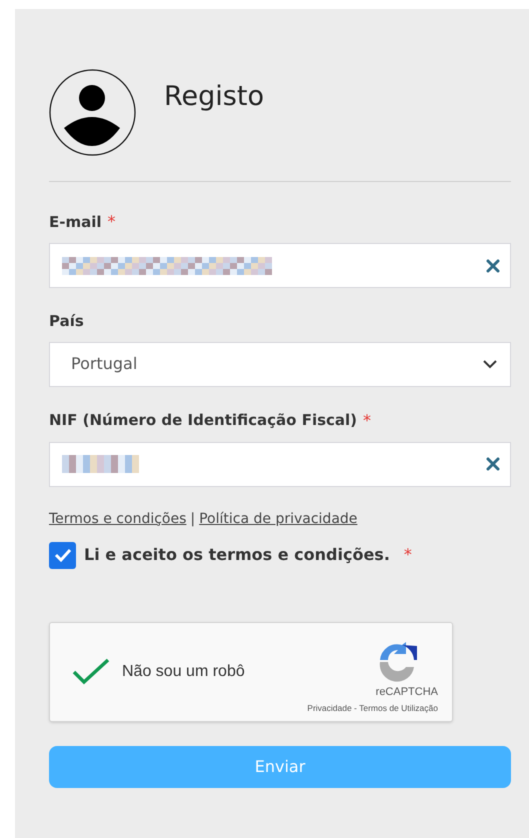 This screenshot has height=838, width=529. What do you see at coordinates (92, 112) in the screenshot?
I see `user-avatar-icon` at bounding box center [92, 112].